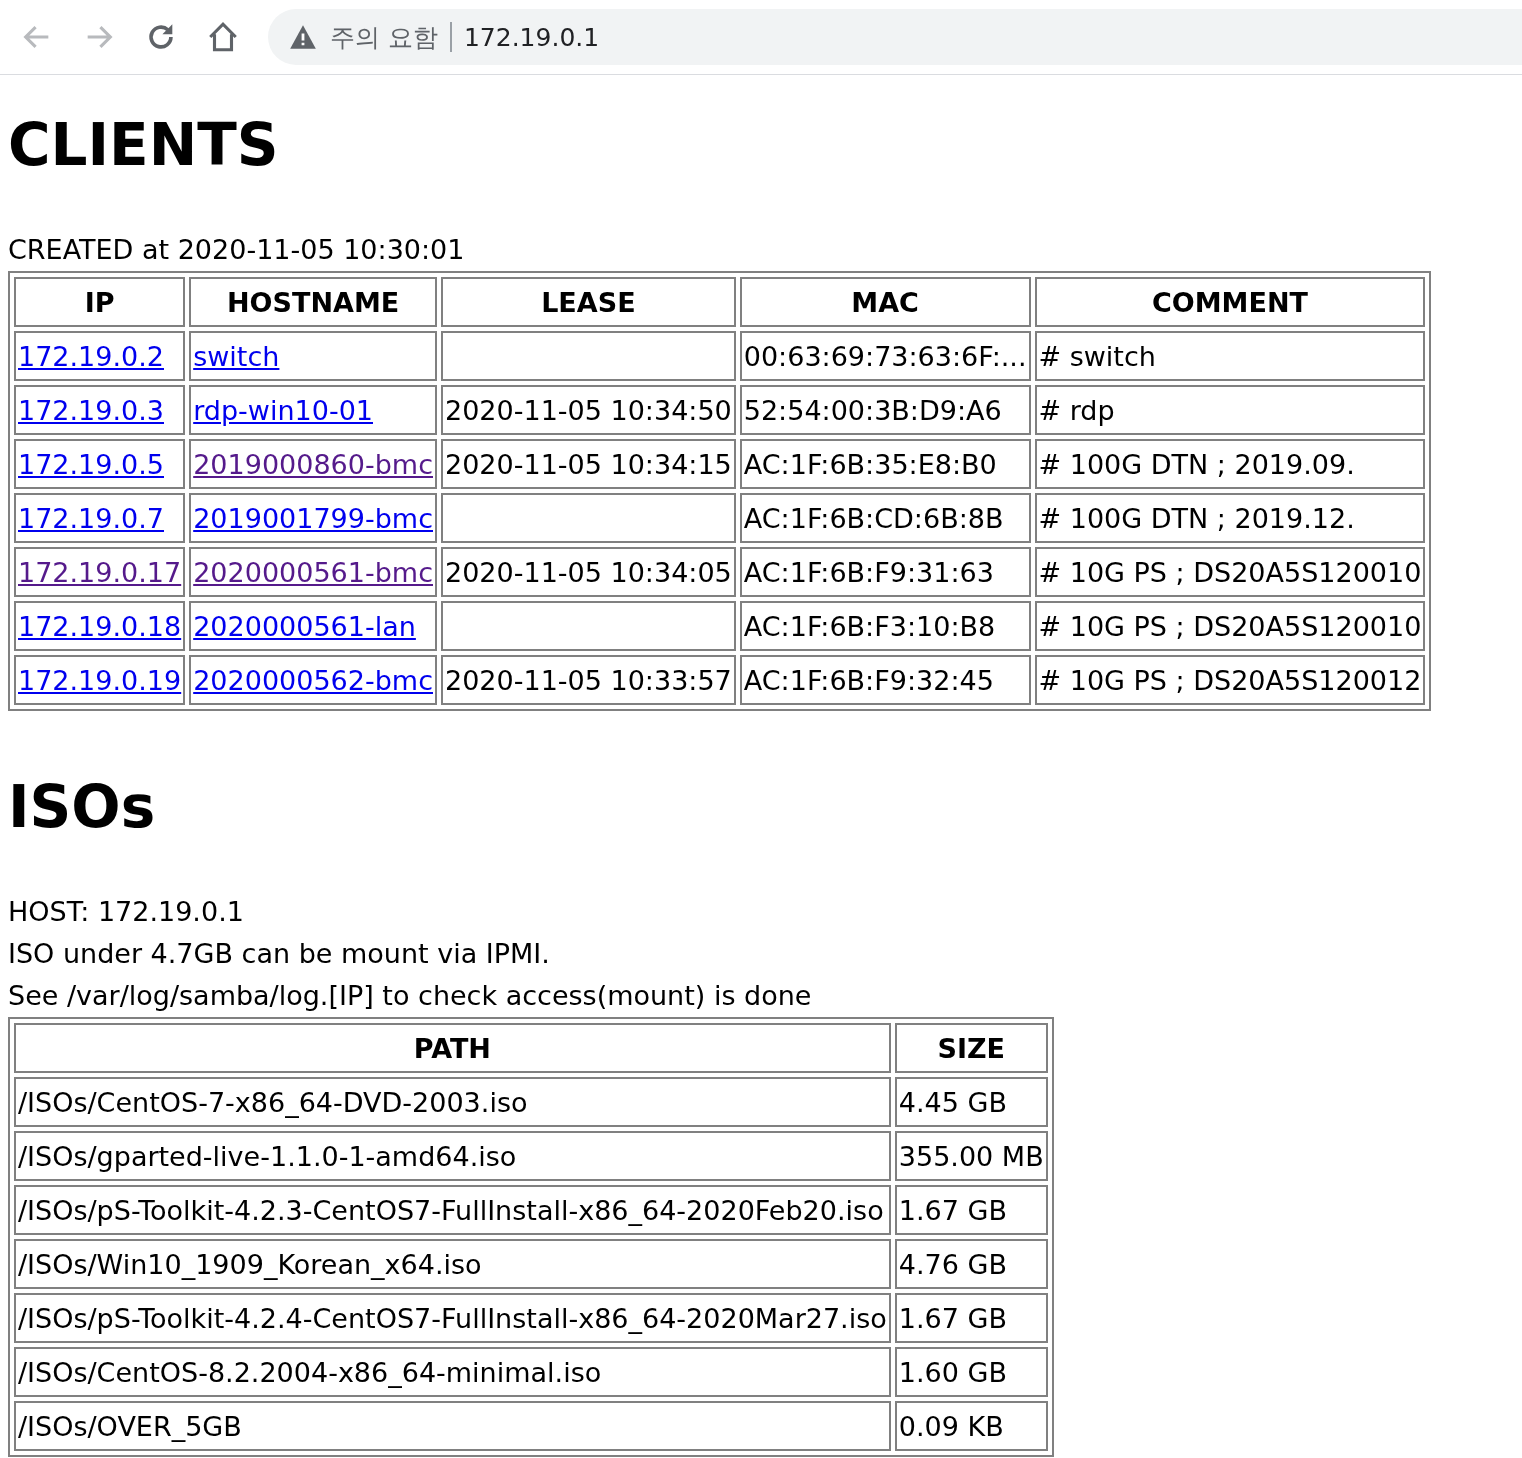  Describe the element at coordinates (885, 626) in the screenshot. I see `table-cell: AC:1F:6B:F3:10:B8` at that location.